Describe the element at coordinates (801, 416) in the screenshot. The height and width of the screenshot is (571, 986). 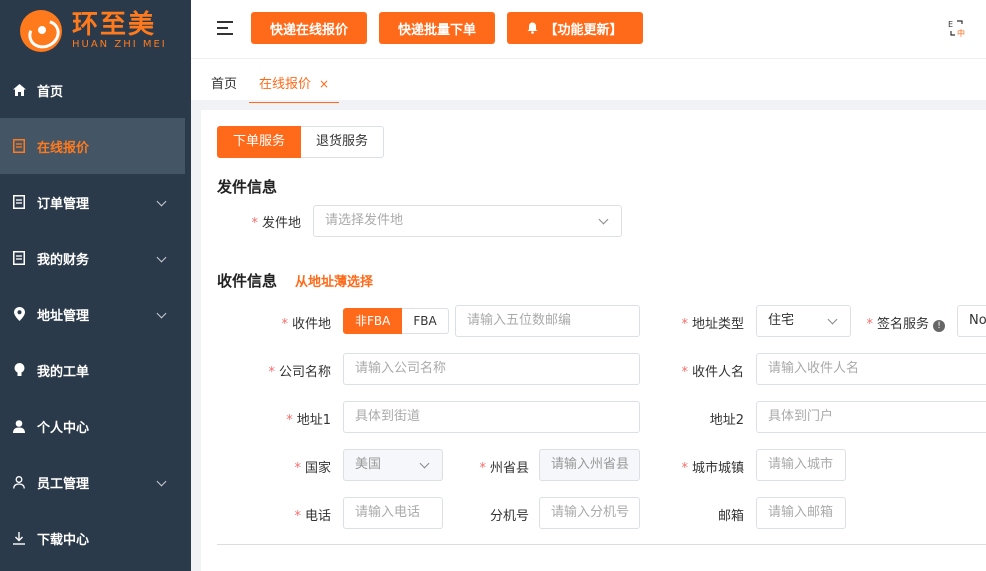
I see `addr2-placeholder: 具体到门户` at that location.